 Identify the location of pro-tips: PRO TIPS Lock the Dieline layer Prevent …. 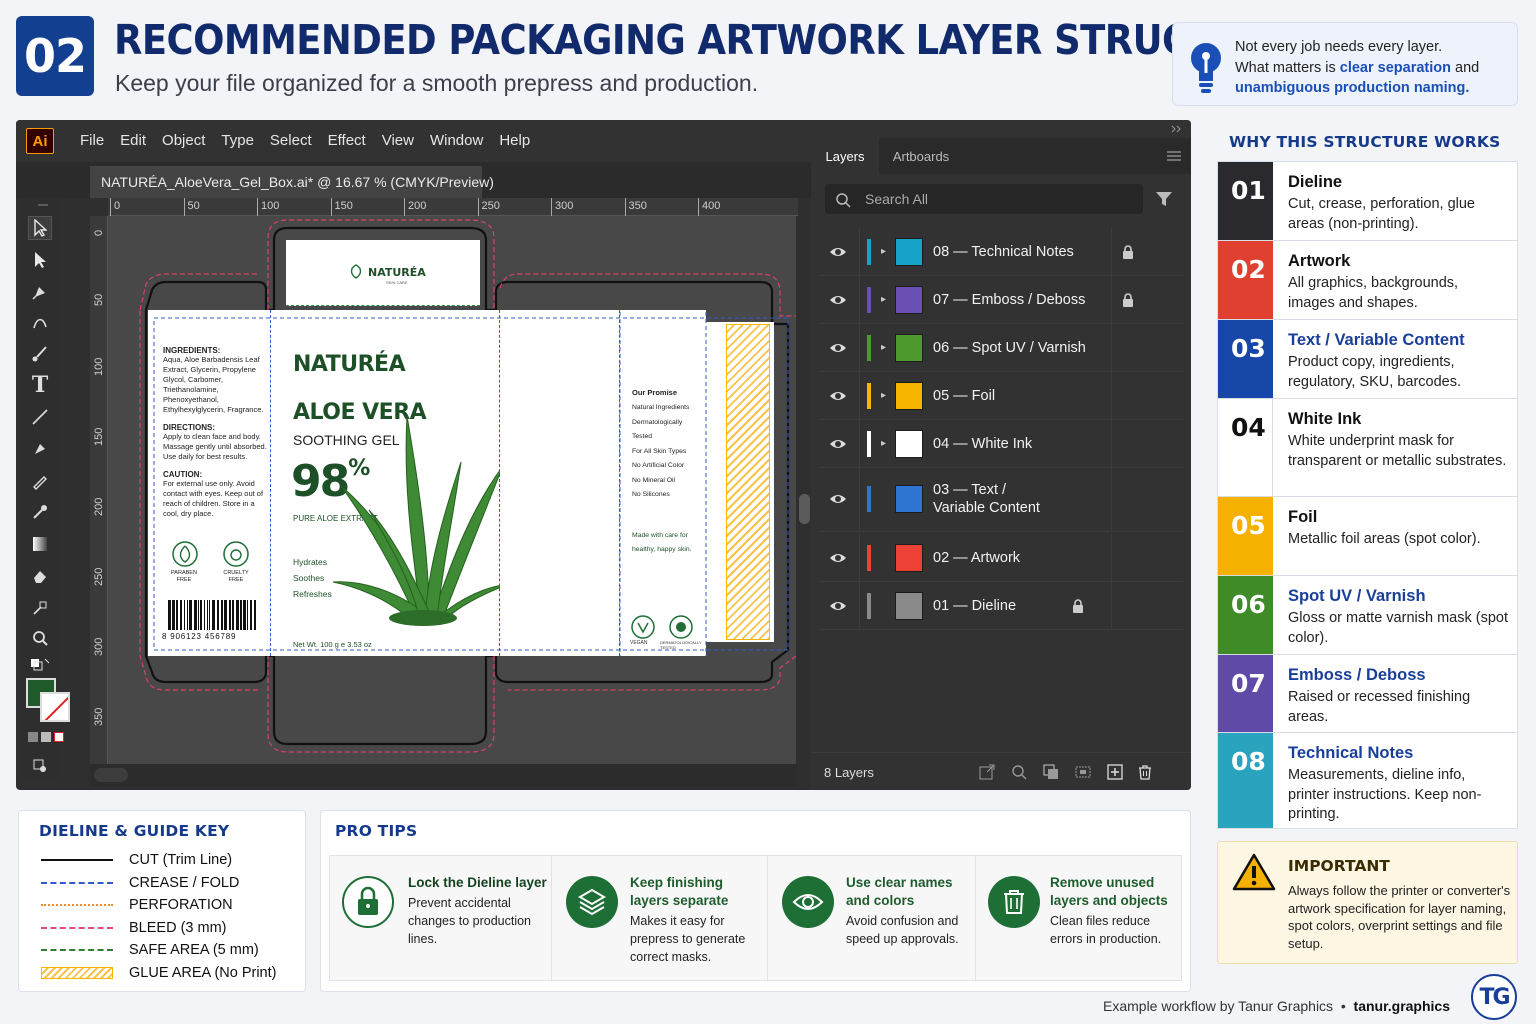
(755, 901).